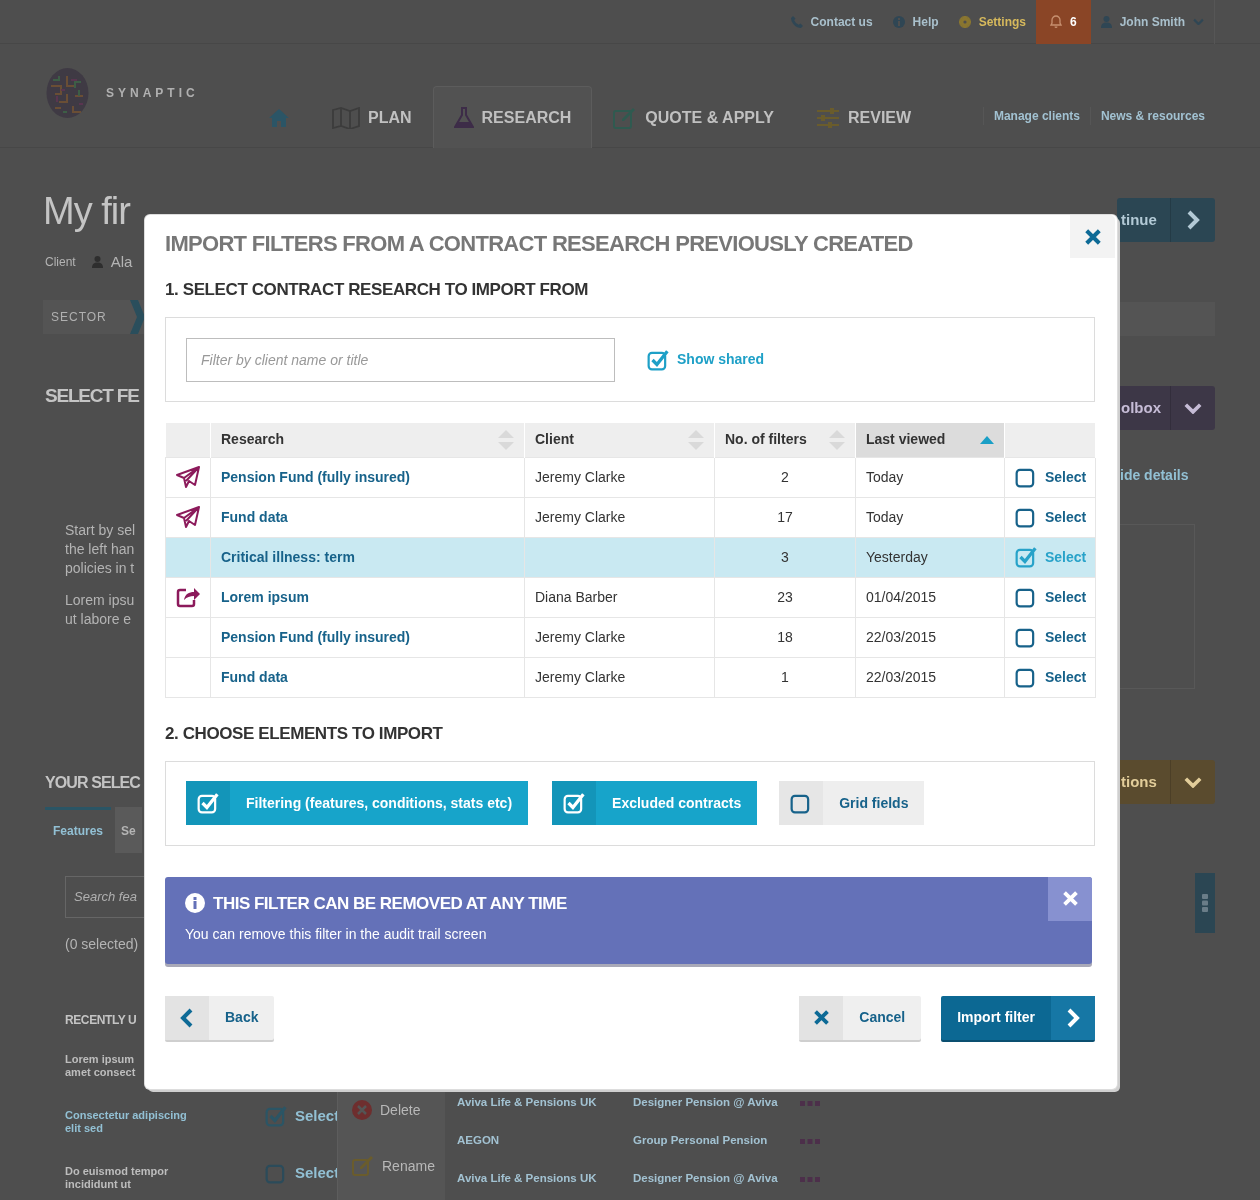  Describe the element at coordinates (463, 117) in the screenshot. I see `flask-icon` at that location.